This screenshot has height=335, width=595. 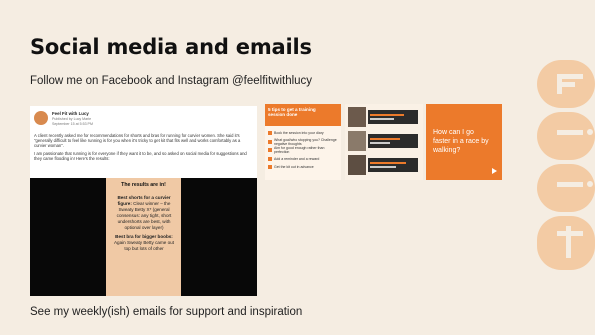 I want to click on bra-heading: Best bra for bigger boobs:, so click(x=144, y=236).